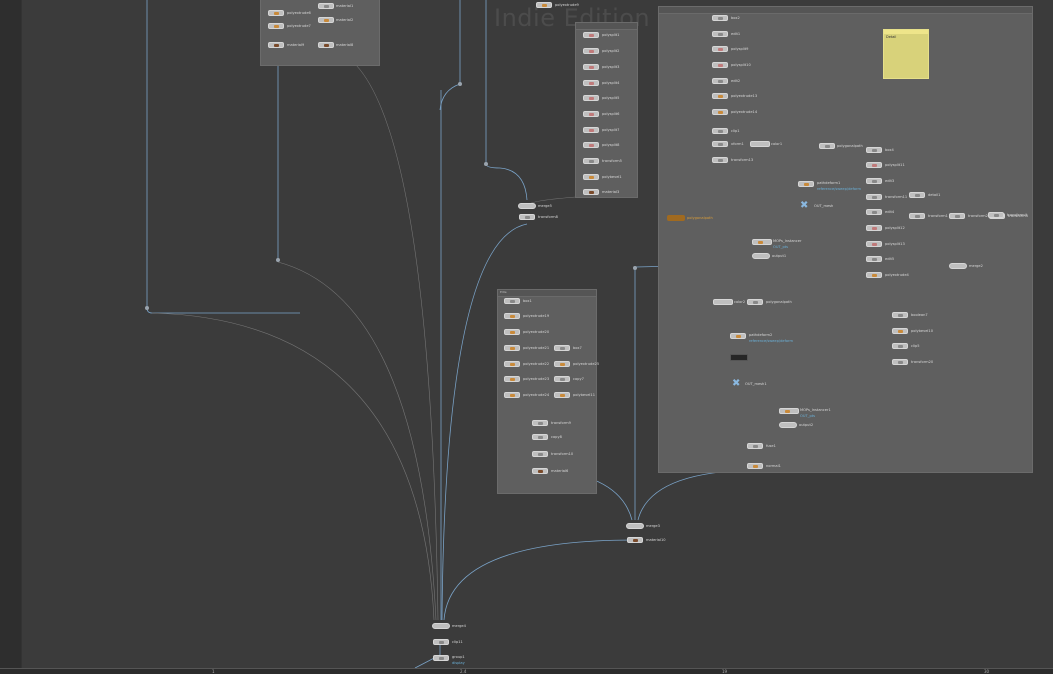  Describe the element at coordinates (874, 228) in the screenshot. I see `node-polysplit12` at that location.